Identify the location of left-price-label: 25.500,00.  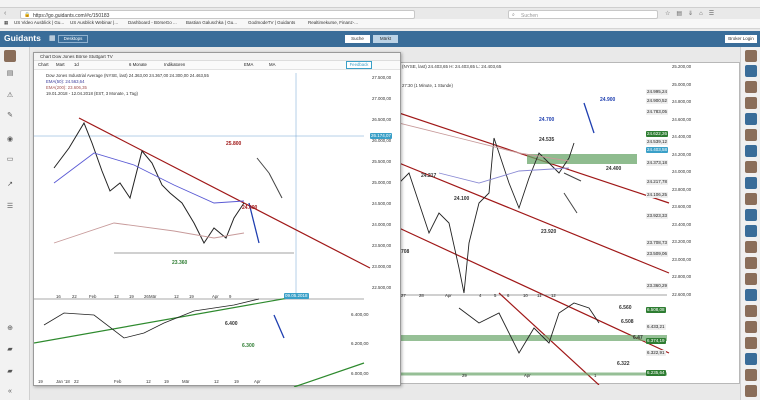
(382, 161).